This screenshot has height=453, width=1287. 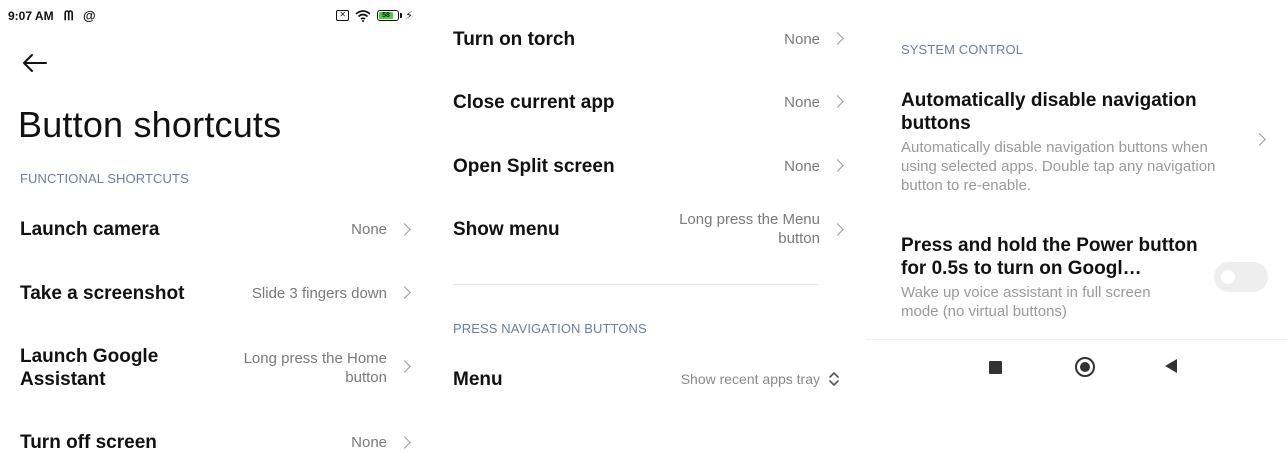 What do you see at coordinates (1228, 277) in the screenshot?
I see `toggle-knob` at bounding box center [1228, 277].